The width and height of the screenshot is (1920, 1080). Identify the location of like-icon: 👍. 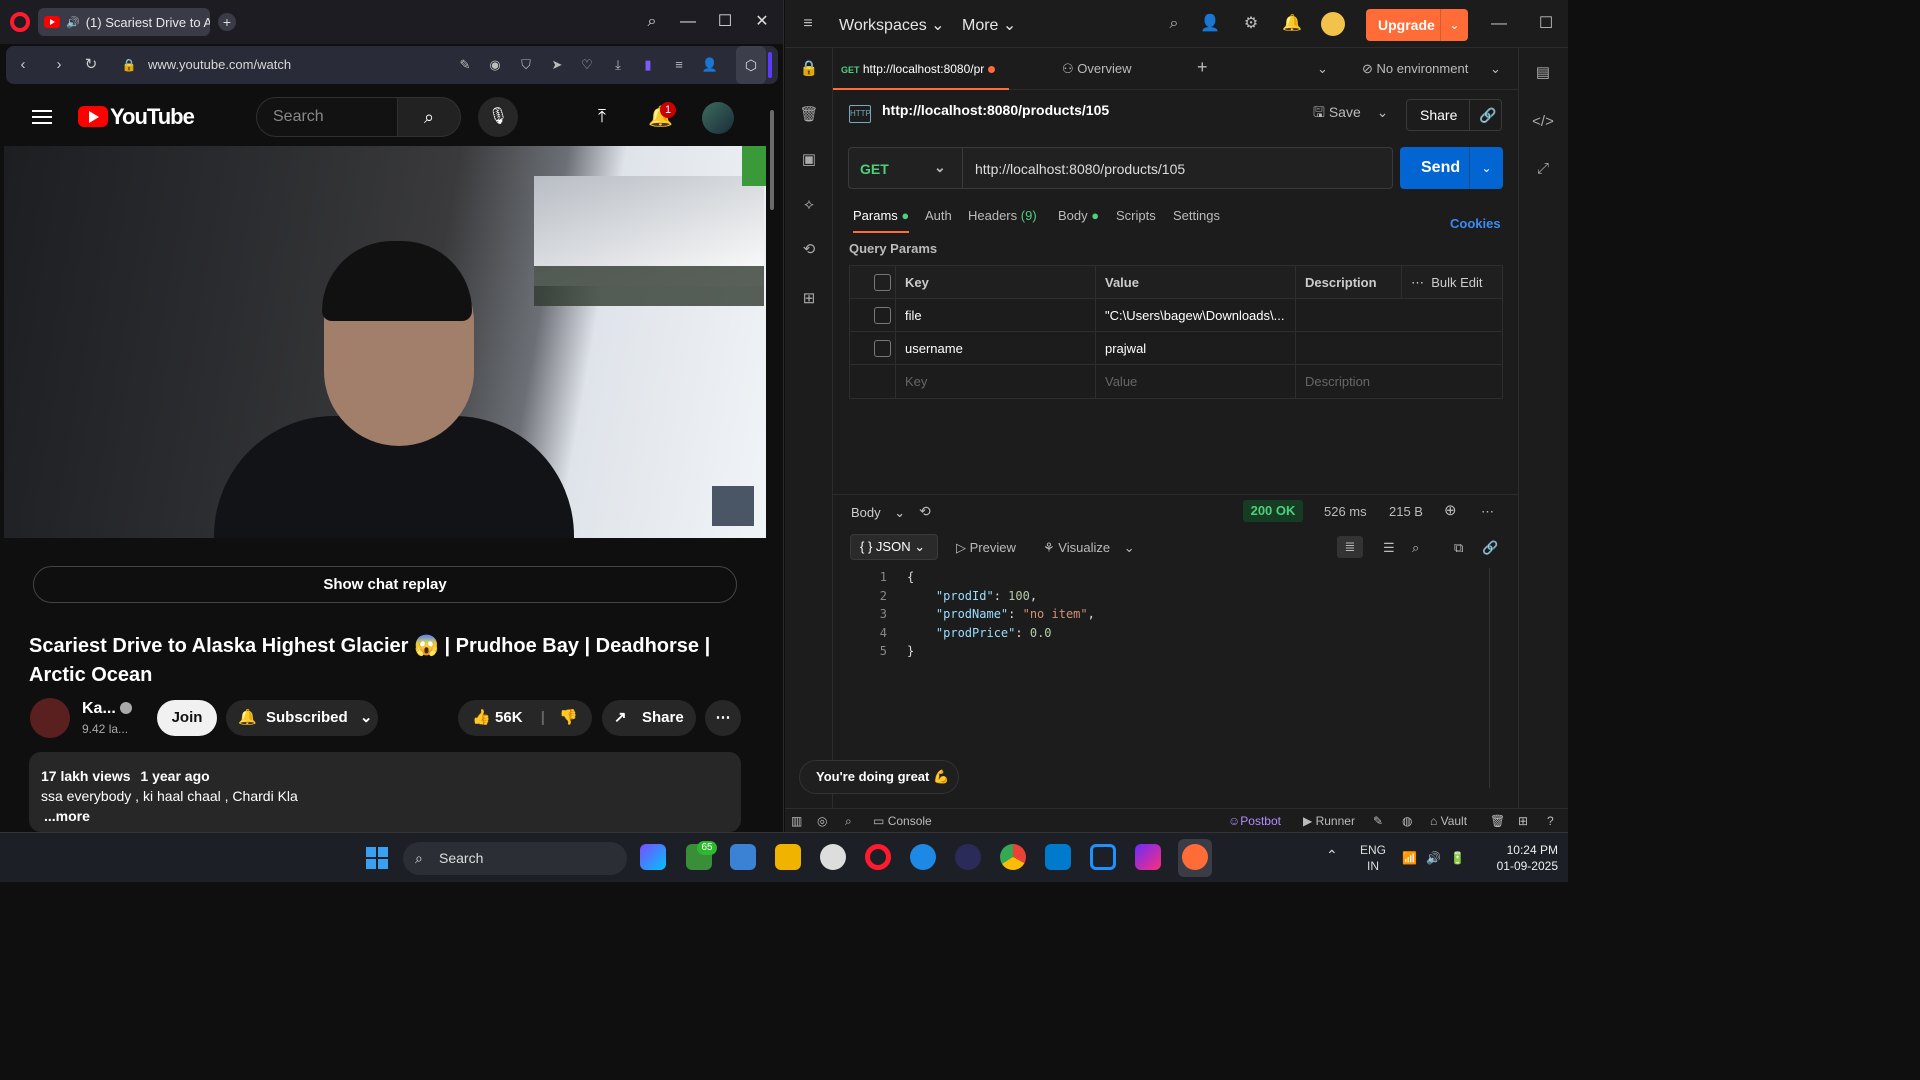
(481, 717).